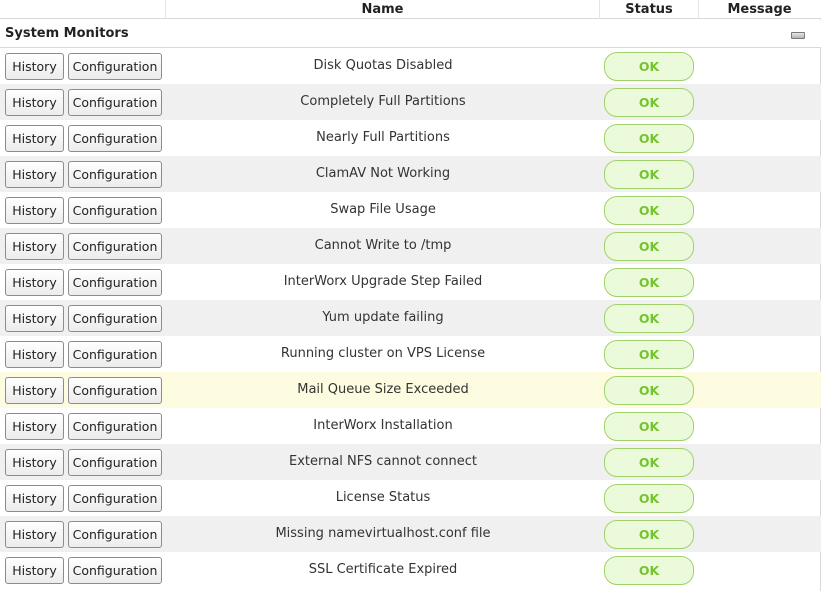 This screenshot has height=591, width=821. I want to click on section-header: System Monitors, so click(410, 34).